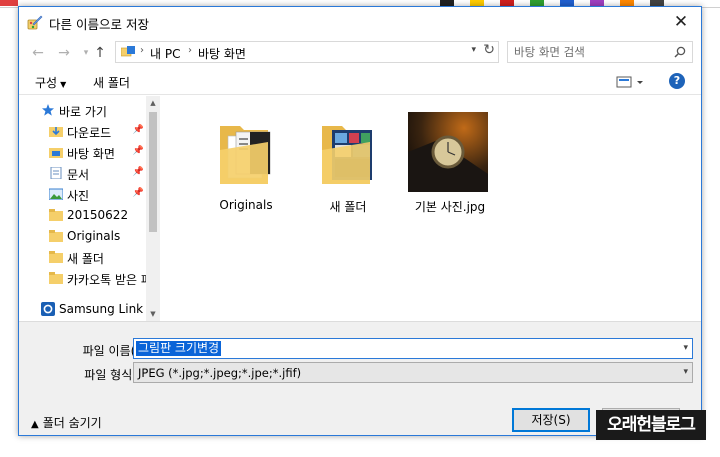  What do you see at coordinates (72, 423) in the screenshot?
I see `hide-folders-label: 폴더 숨기기` at bounding box center [72, 423].